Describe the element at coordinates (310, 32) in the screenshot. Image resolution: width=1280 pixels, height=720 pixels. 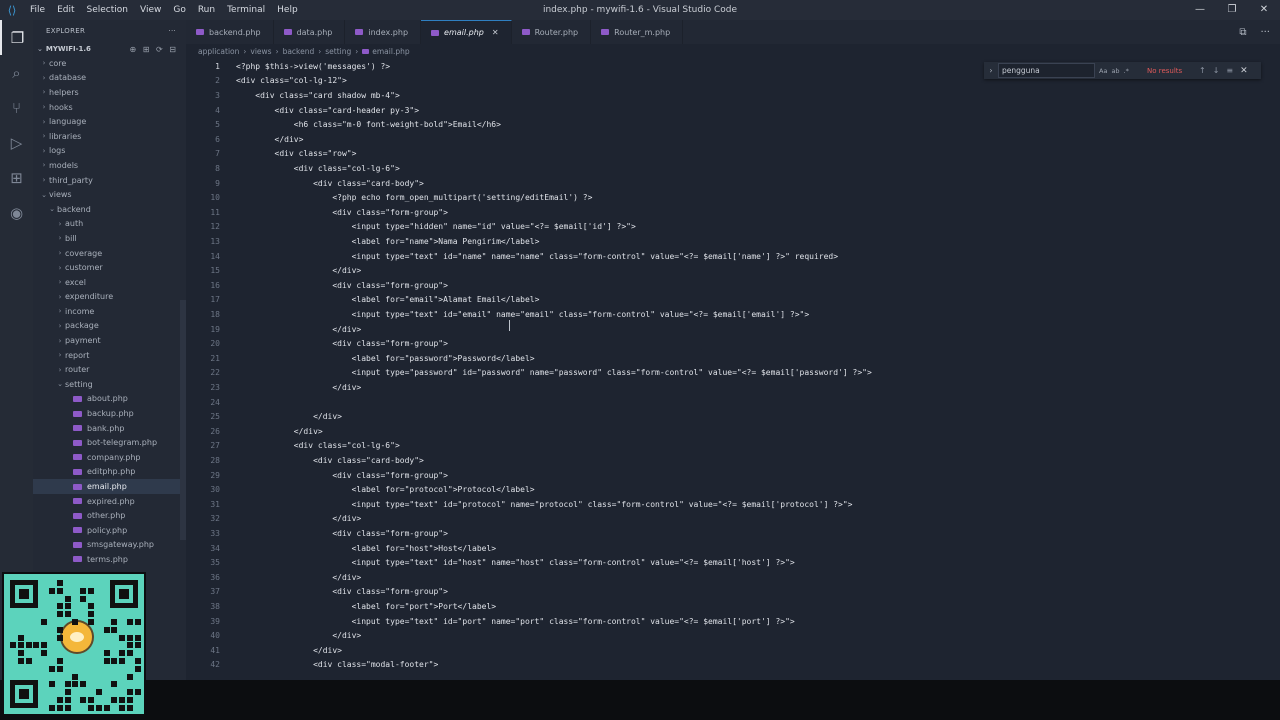
I see `tab-data-php: data.php` at that location.